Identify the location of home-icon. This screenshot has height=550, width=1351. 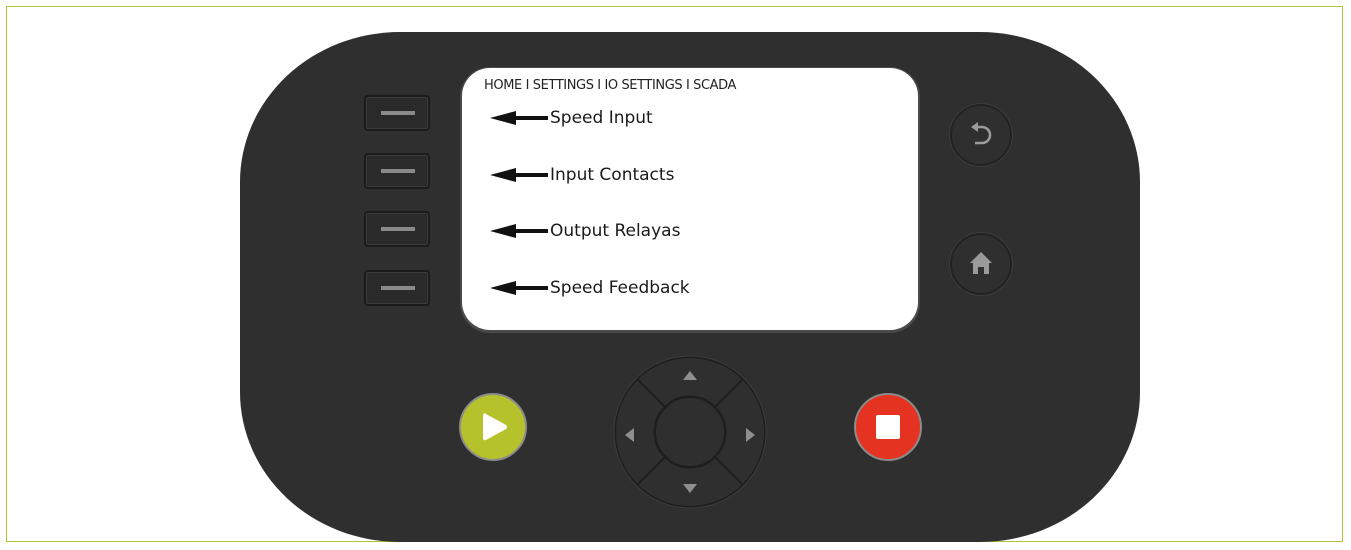
(981, 263).